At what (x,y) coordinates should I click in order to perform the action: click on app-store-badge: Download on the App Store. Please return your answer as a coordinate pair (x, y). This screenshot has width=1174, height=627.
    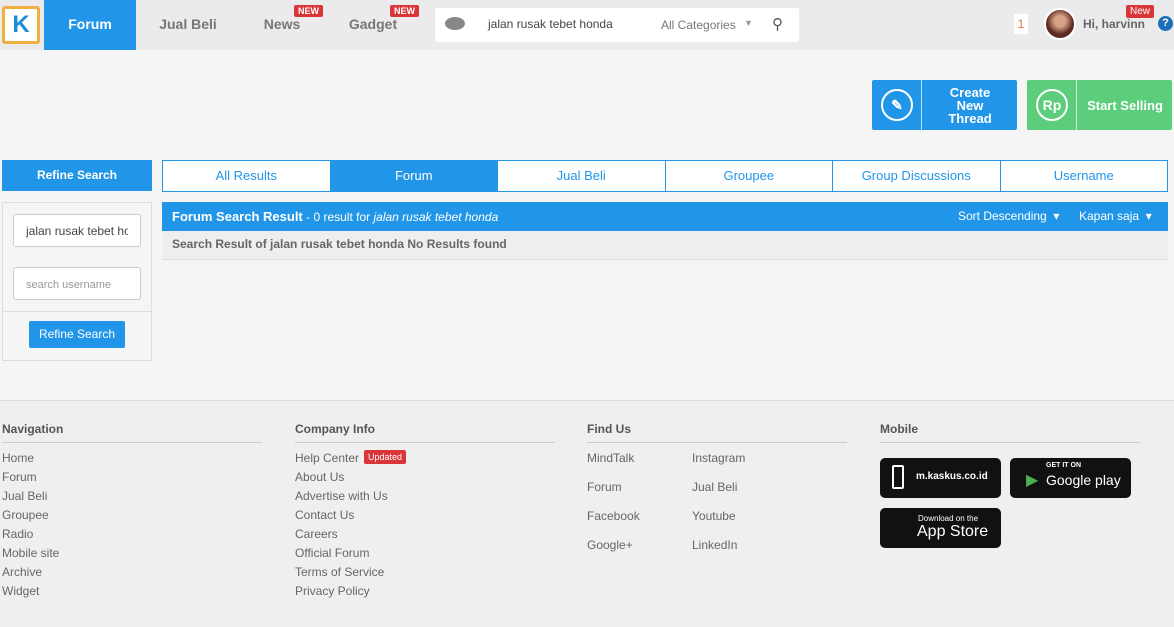
    Looking at the image, I should click on (940, 528).